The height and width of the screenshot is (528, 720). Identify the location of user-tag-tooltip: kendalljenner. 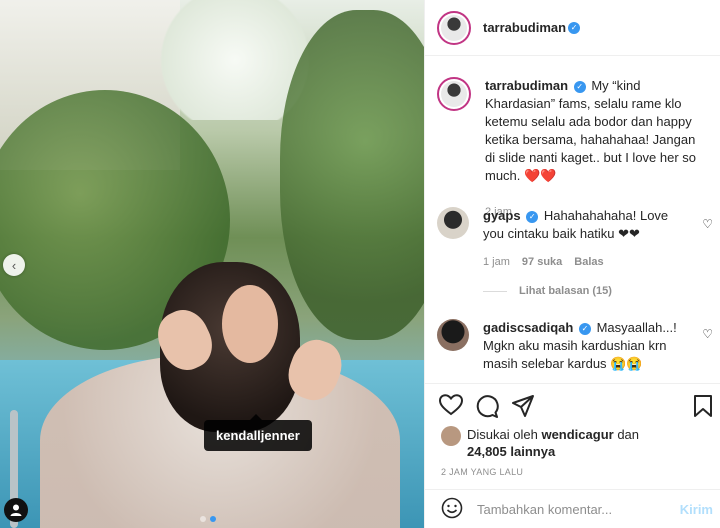
(258, 432).